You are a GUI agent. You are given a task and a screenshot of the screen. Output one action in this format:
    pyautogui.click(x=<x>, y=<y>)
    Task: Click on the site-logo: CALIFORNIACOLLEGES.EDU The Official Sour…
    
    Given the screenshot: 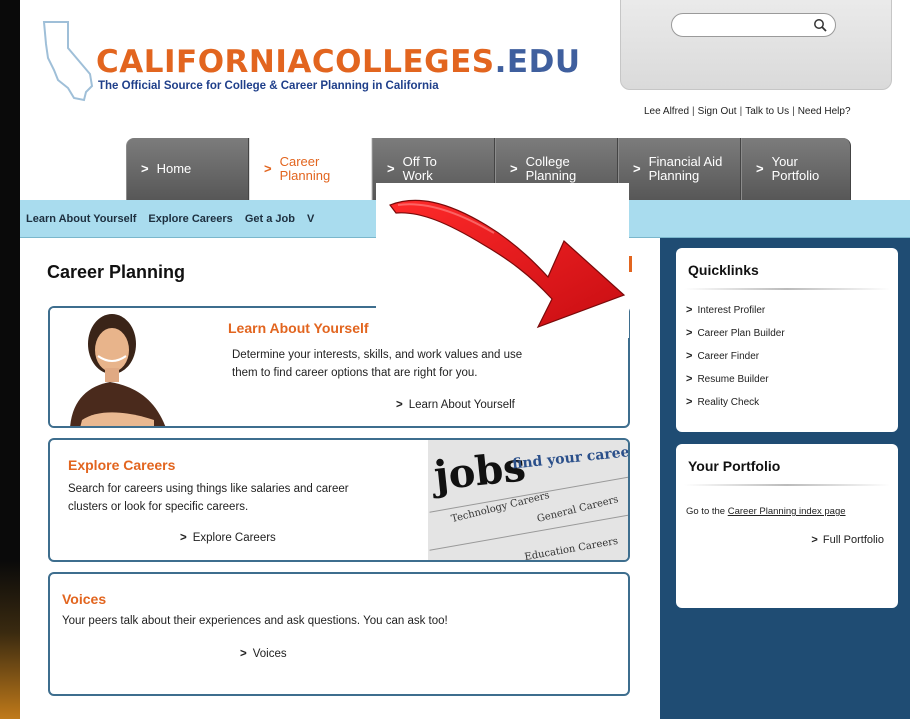 What is the action you would take?
    pyautogui.click(x=309, y=59)
    